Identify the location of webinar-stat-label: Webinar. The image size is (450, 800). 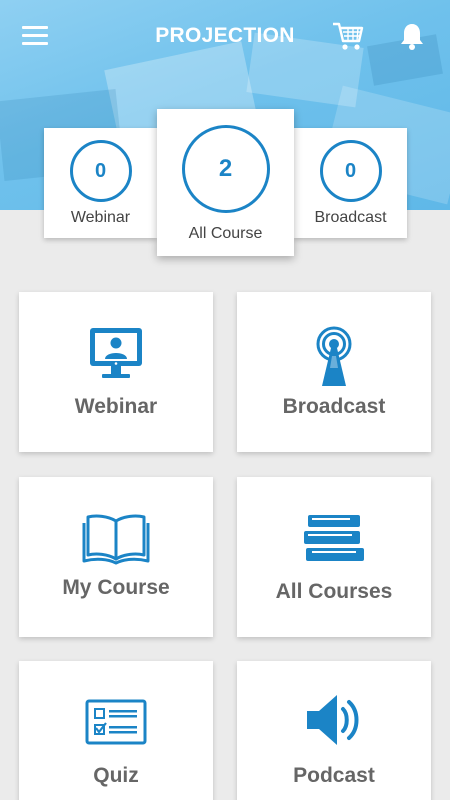
(100, 217).